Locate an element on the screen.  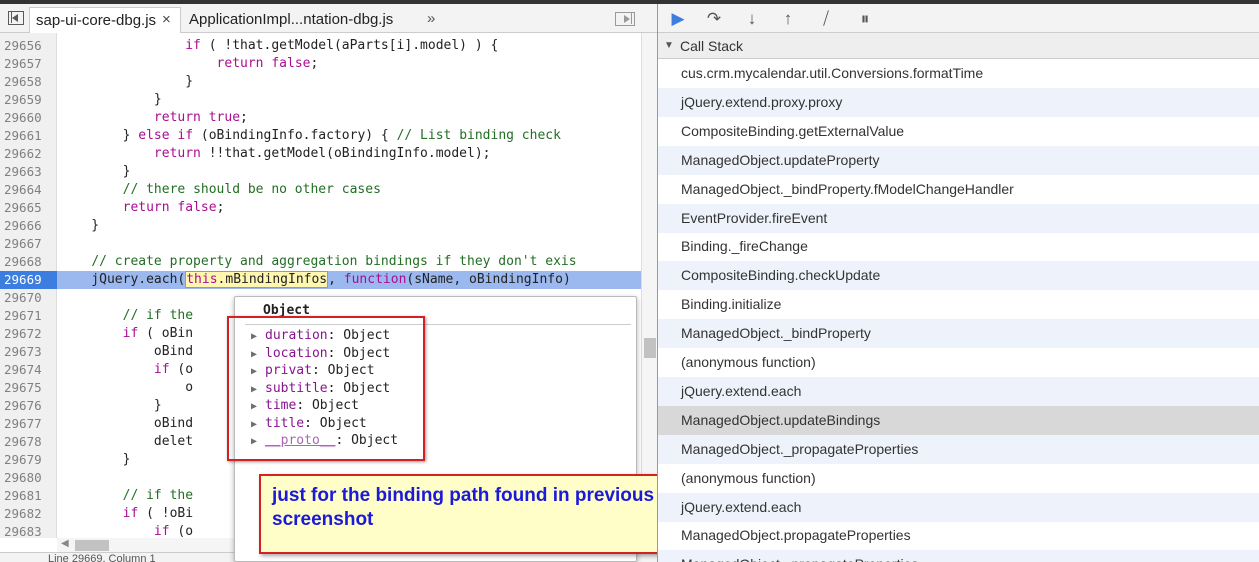
vertical-scroll-thumb is located at coordinates (650, 348).